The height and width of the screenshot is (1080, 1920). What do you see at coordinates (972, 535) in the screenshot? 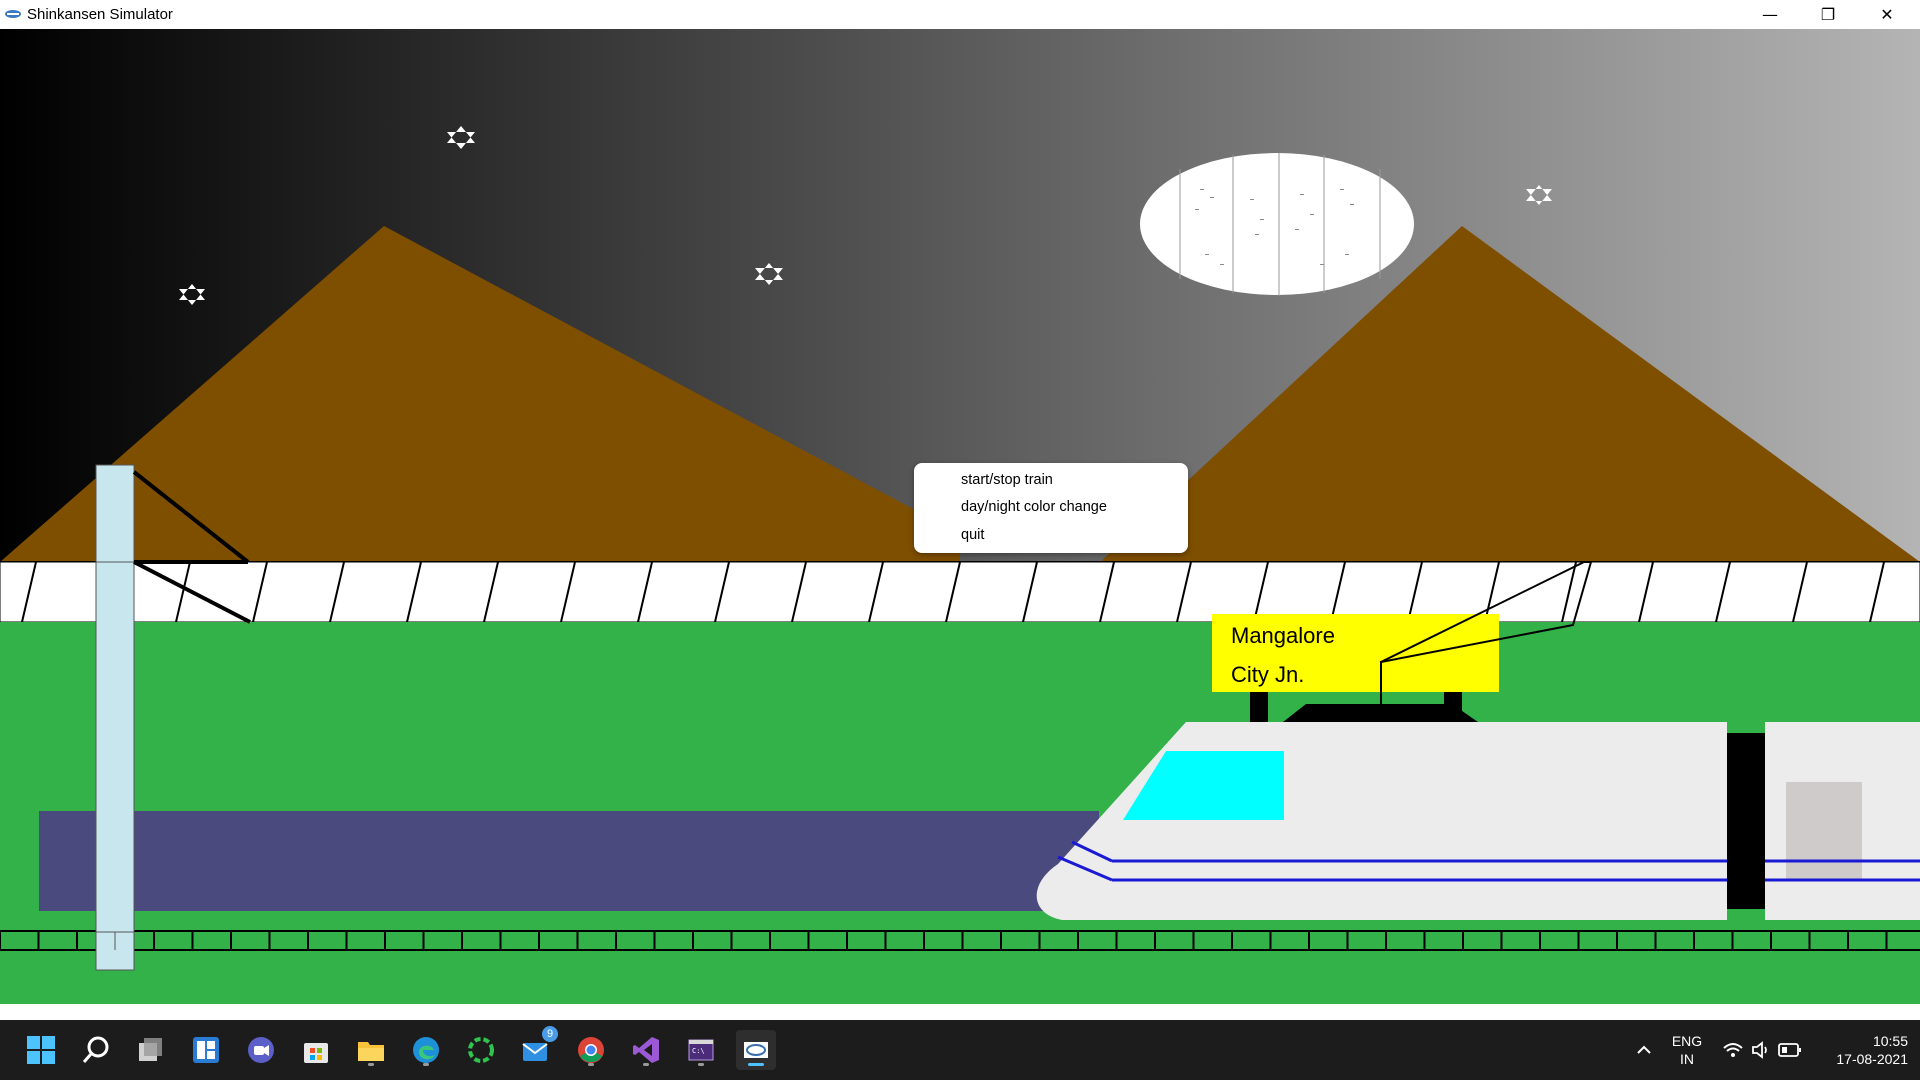
I see `menu-item-quit: quit` at bounding box center [972, 535].